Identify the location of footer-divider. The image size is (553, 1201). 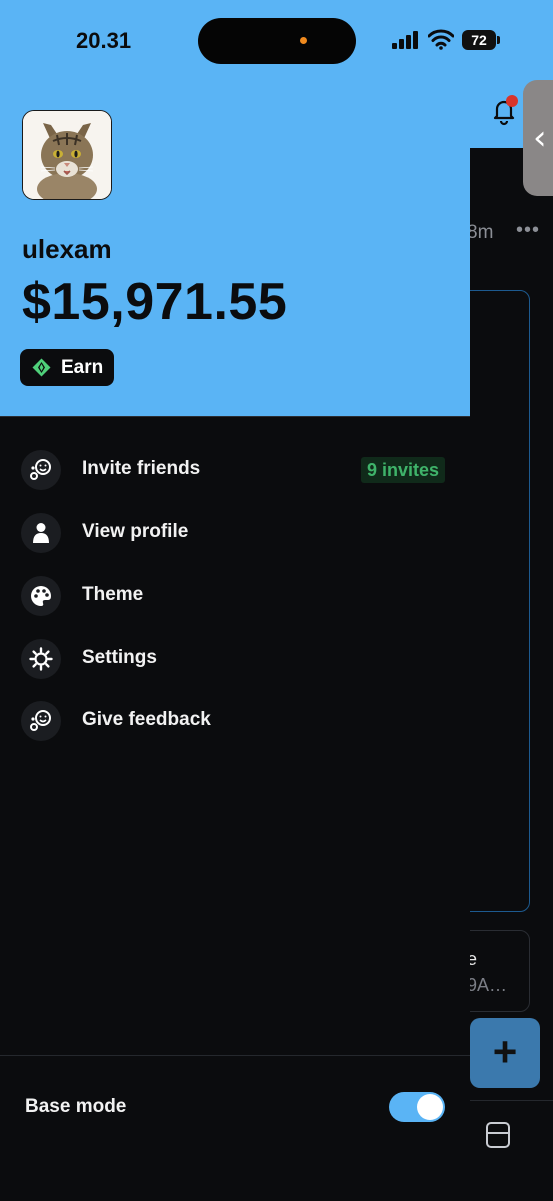
(235, 1055).